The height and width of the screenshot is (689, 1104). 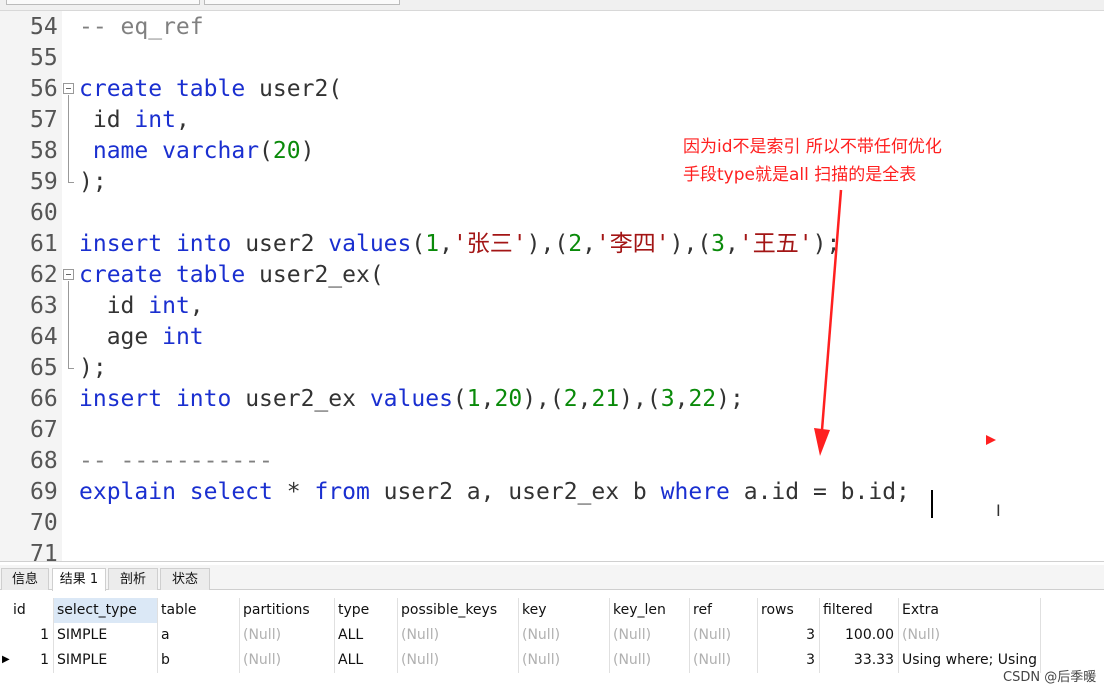 What do you see at coordinates (106, 610) in the screenshot?
I see `column-header: select_type` at bounding box center [106, 610].